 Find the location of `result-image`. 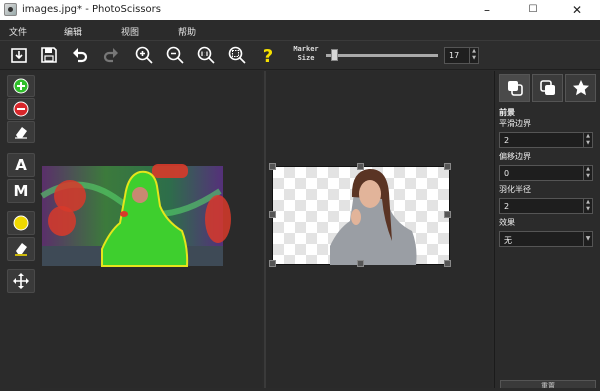

result-image is located at coordinates (373, 216).